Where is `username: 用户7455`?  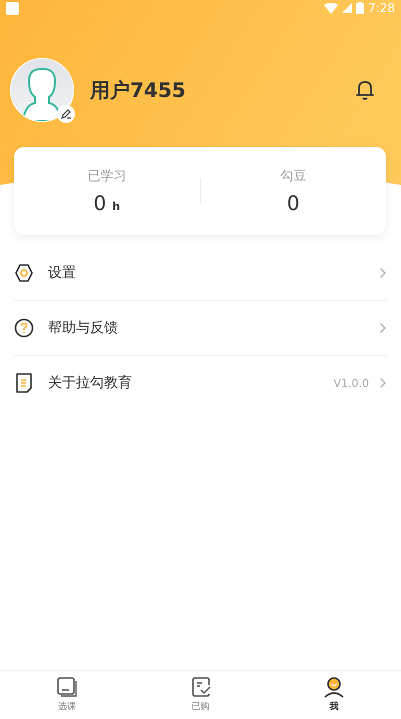 username: 用户7455 is located at coordinates (138, 90).